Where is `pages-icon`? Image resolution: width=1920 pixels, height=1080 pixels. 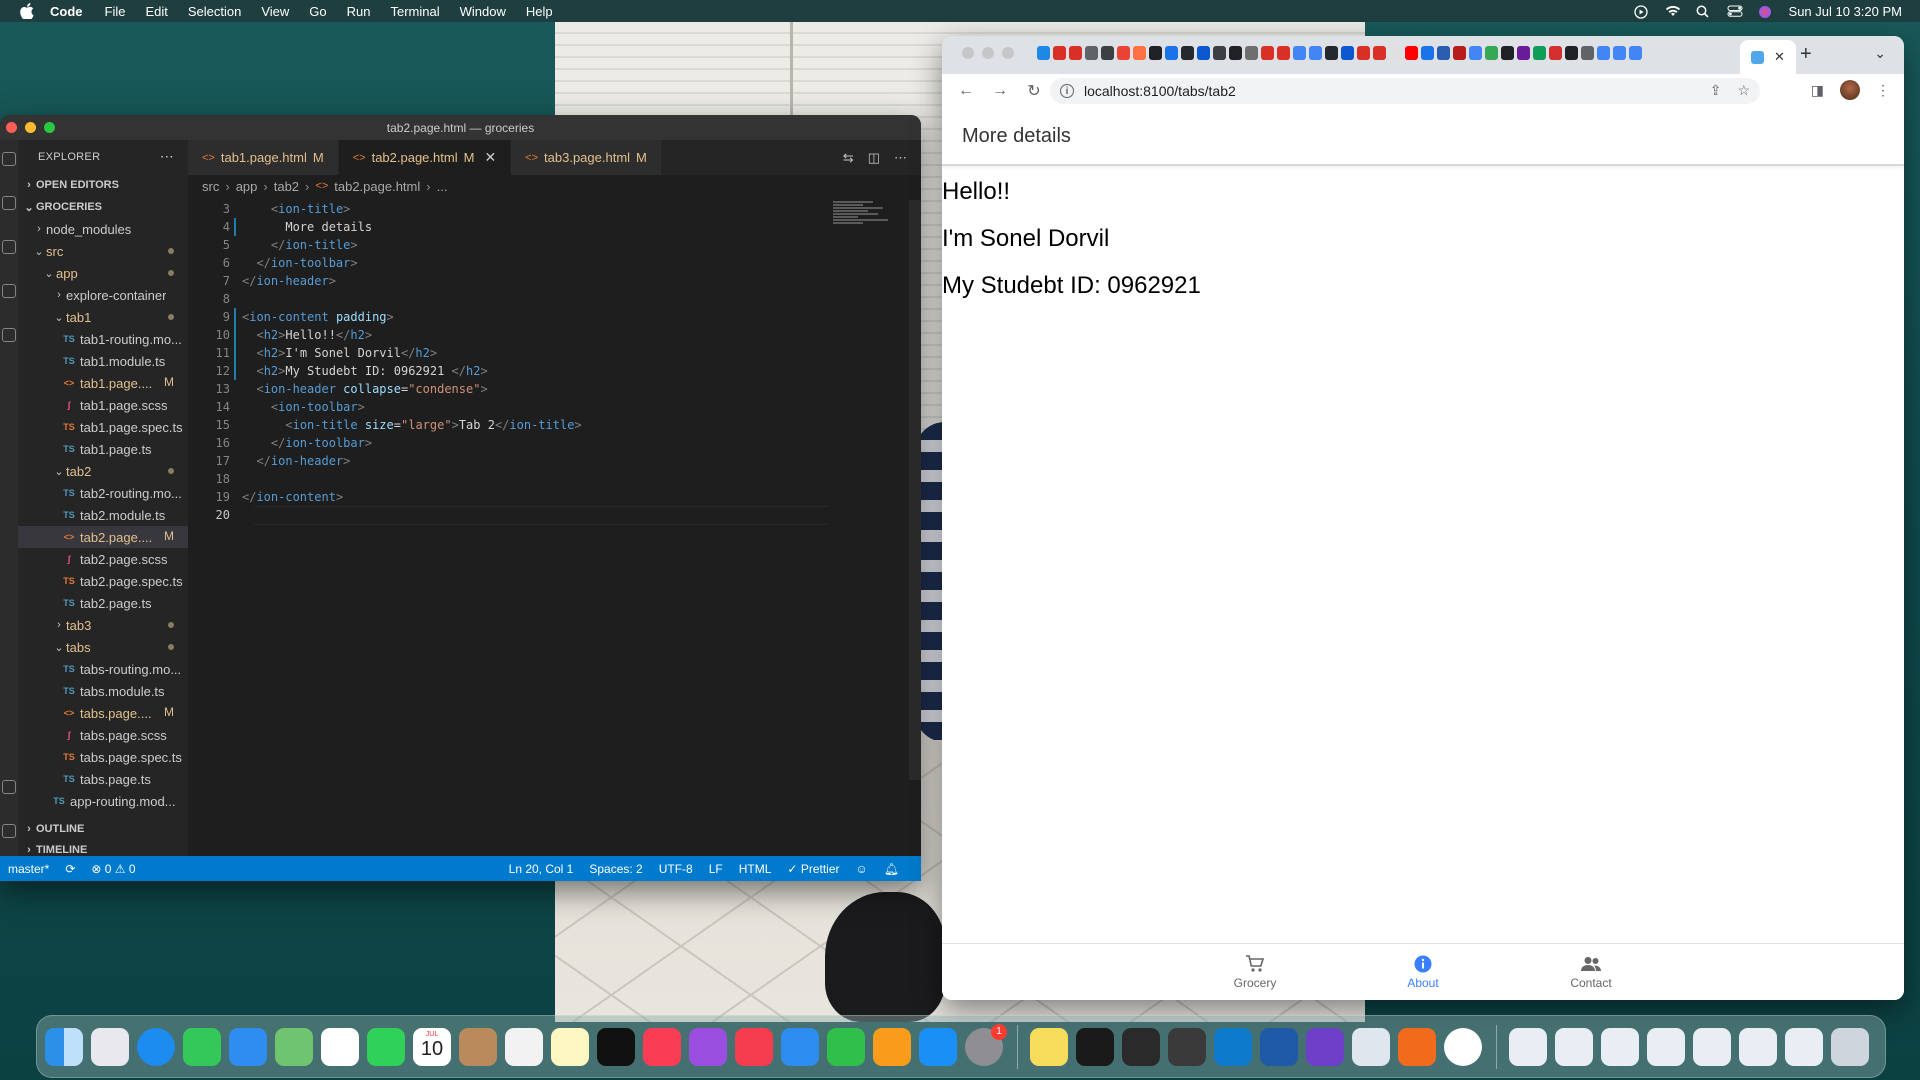 pages-icon is located at coordinates (892, 1046).